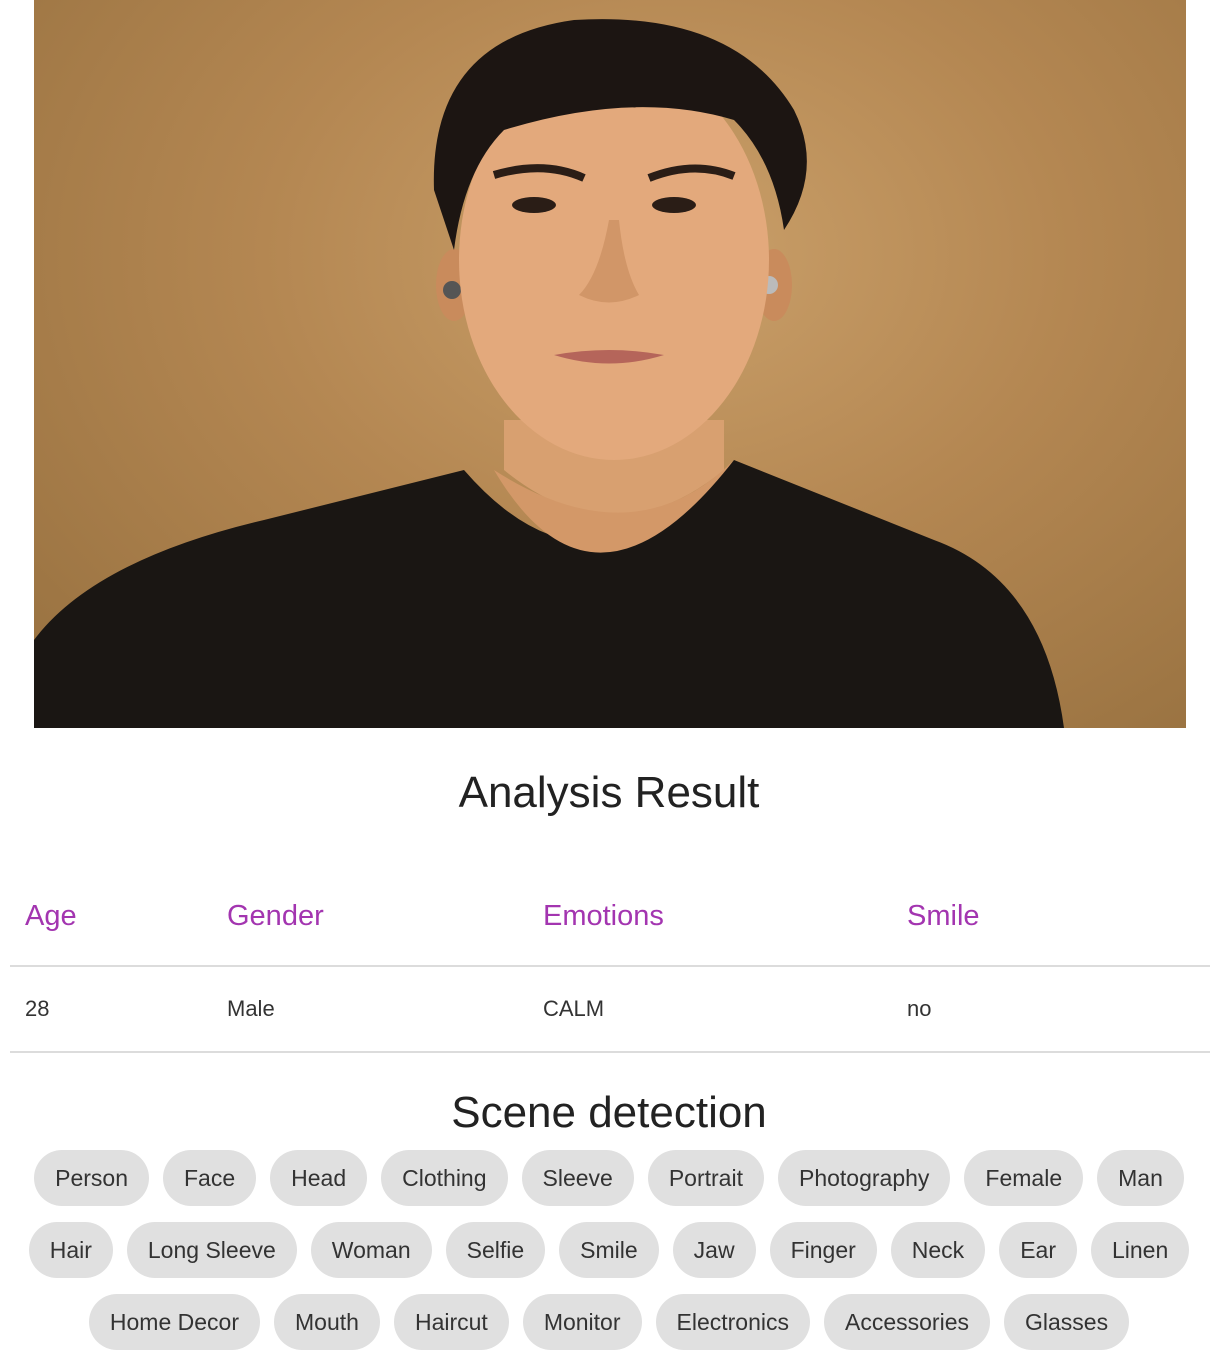 The height and width of the screenshot is (1358, 1218). Describe the element at coordinates (609, 1112) in the screenshot. I see `scene-detection-title: Scene detection` at that location.